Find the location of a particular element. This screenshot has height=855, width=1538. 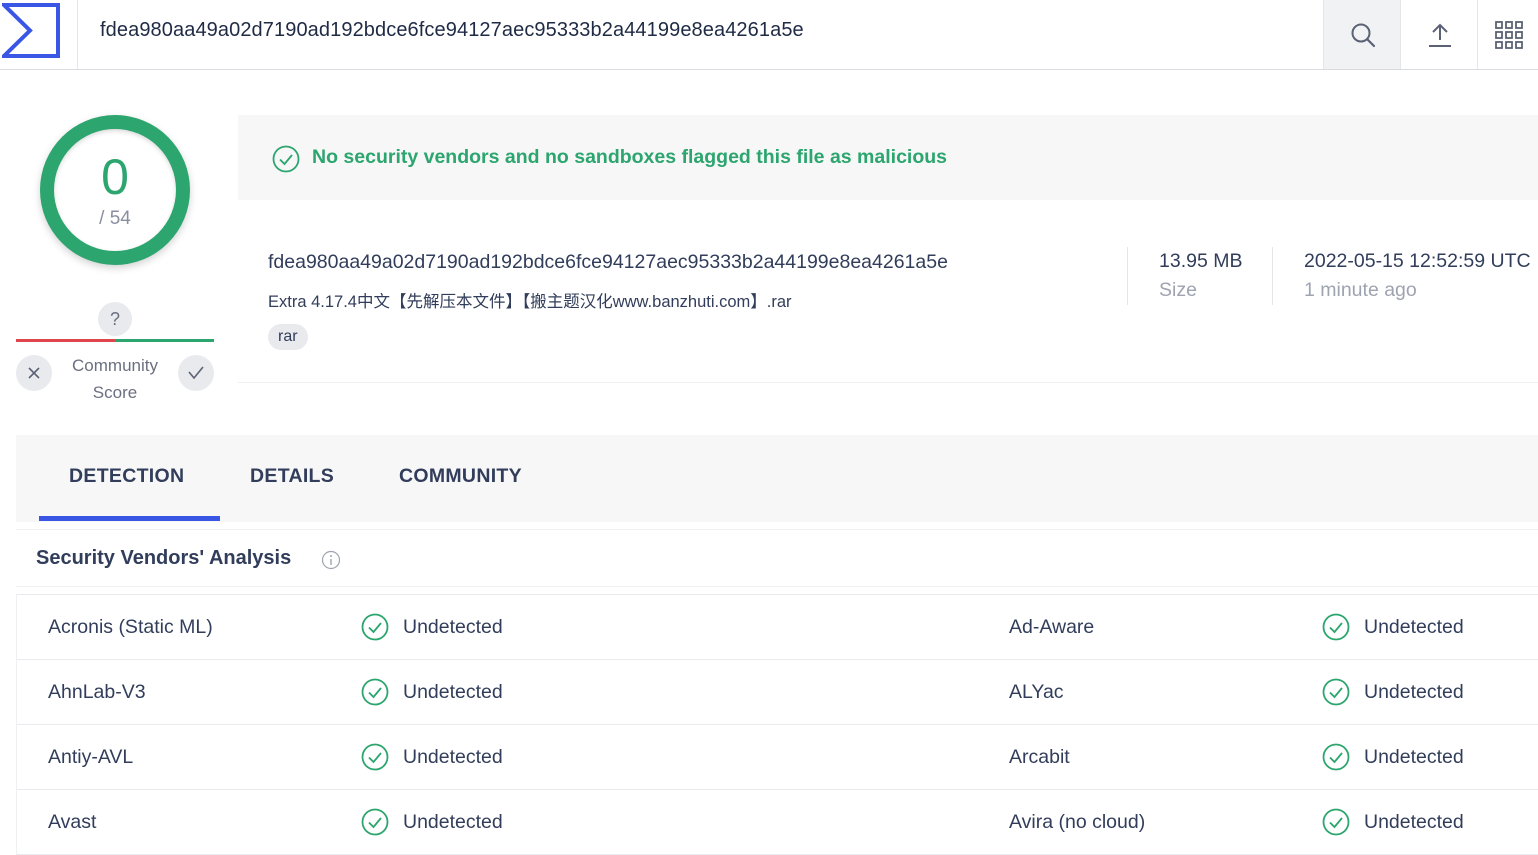

vote-malicious-button is located at coordinates (34, 373).